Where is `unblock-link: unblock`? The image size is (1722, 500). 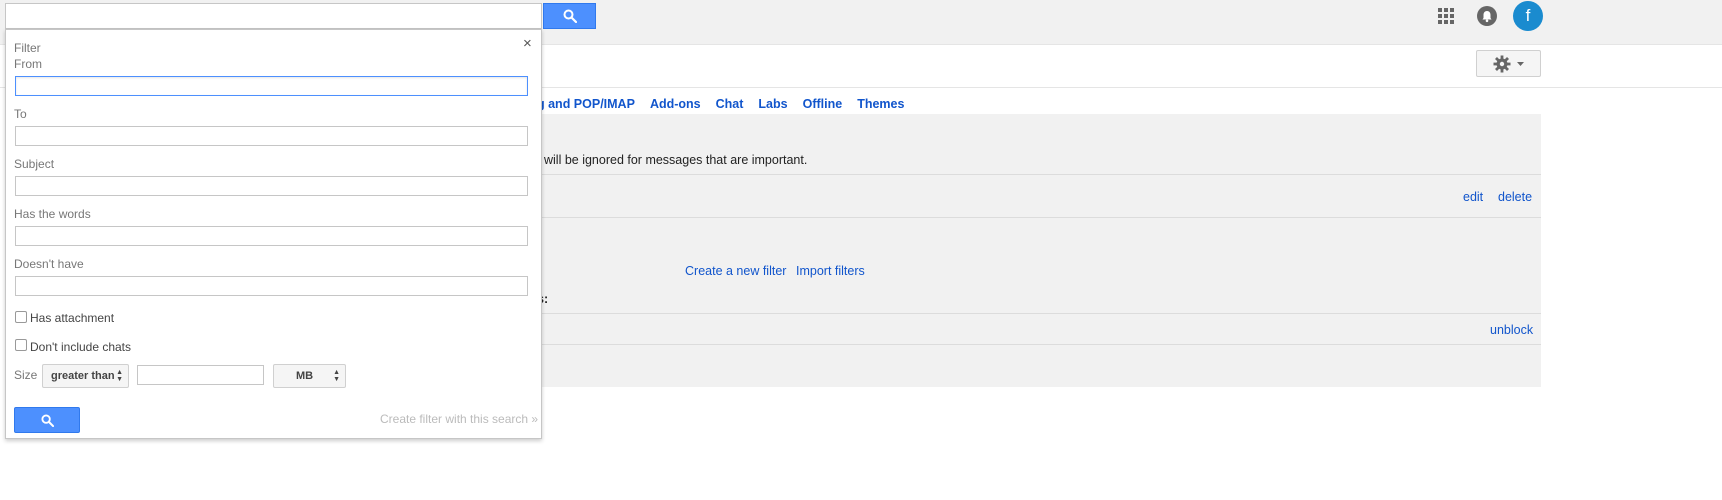
unblock-link: unblock is located at coordinates (1511, 330).